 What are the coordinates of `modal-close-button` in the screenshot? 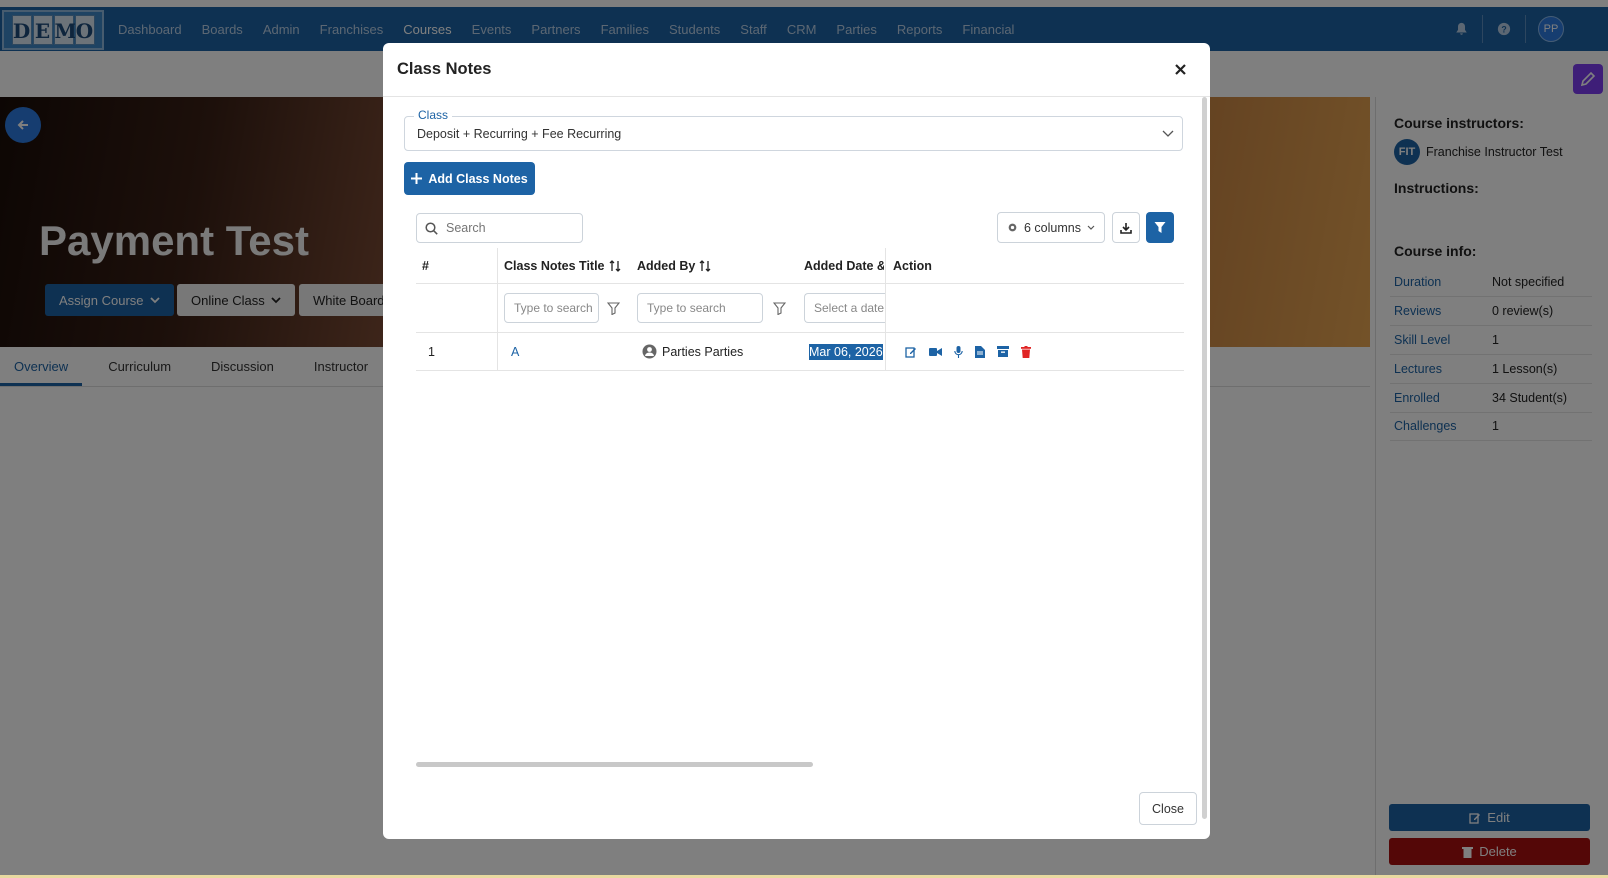 It's located at (1180, 69).